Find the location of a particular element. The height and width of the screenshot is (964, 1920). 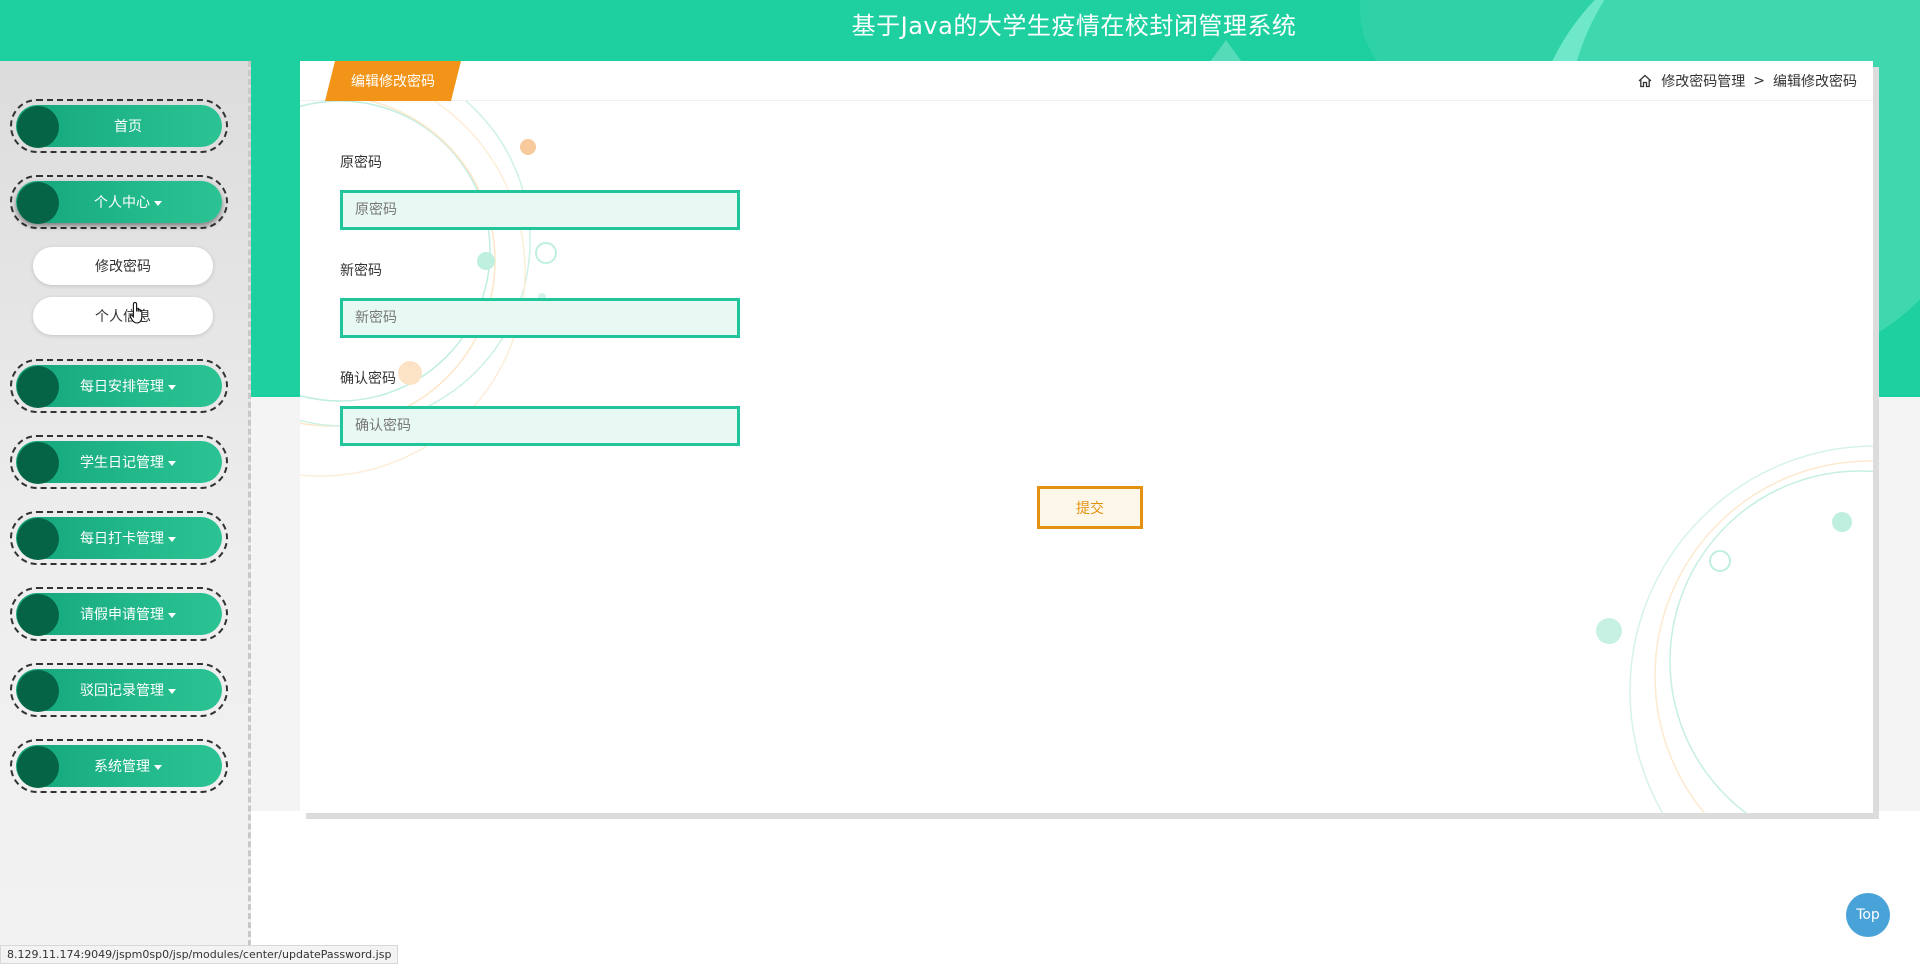

confirm-password-label: 确认密码 is located at coordinates (368, 379).